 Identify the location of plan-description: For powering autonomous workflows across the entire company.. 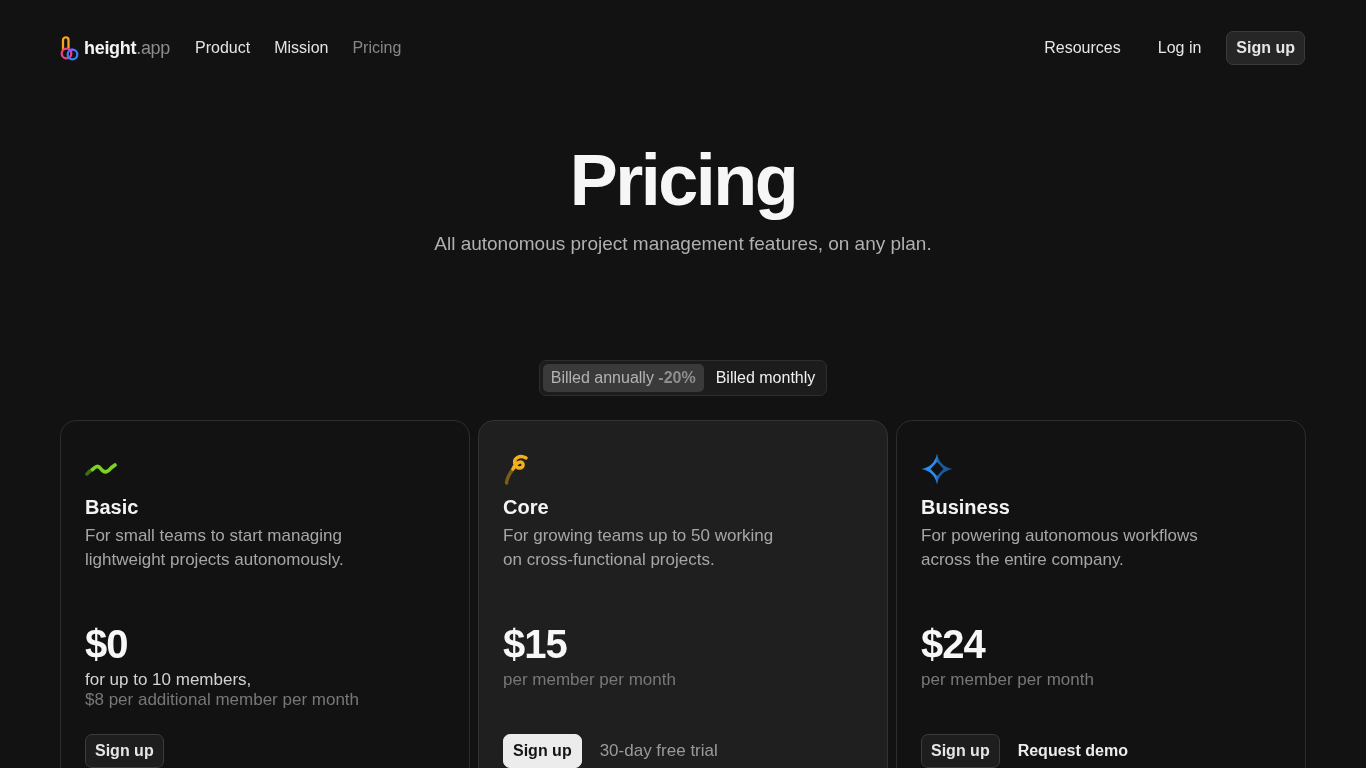
(1060, 548).